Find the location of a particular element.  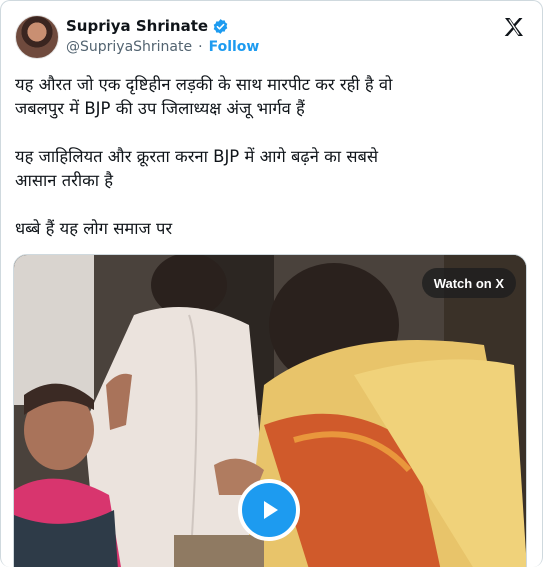

author-handle-row: @SupriyaShrinate · Follow is located at coordinates (162, 47).